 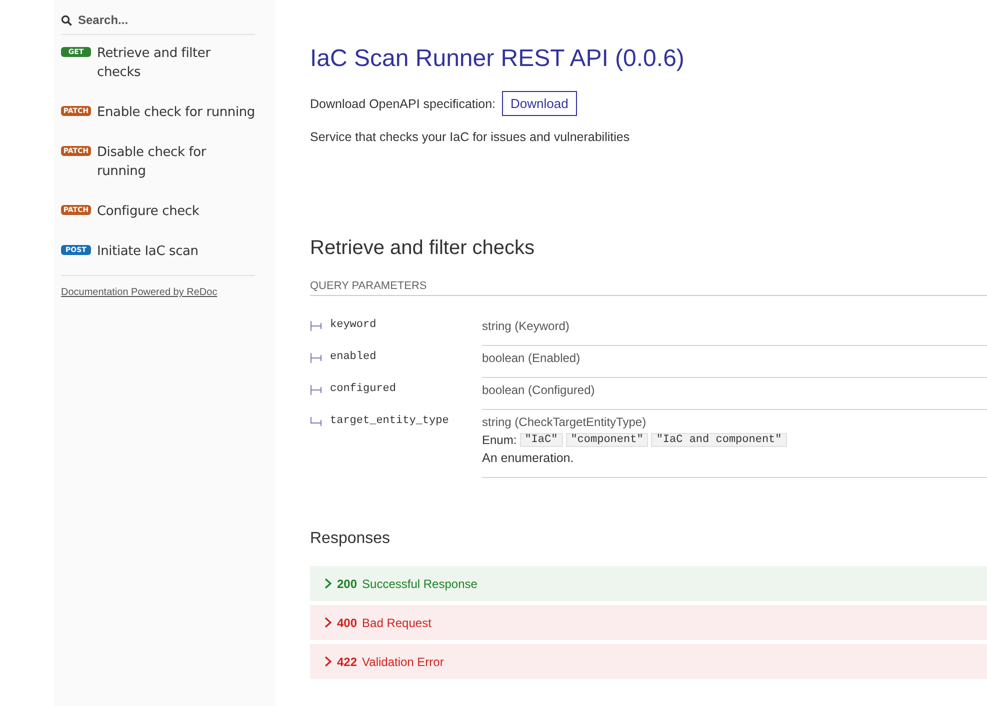 What do you see at coordinates (176, 63) in the screenshot?
I see `sidebar-item: Retrieve and filter checks` at bounding box center [176, 63].